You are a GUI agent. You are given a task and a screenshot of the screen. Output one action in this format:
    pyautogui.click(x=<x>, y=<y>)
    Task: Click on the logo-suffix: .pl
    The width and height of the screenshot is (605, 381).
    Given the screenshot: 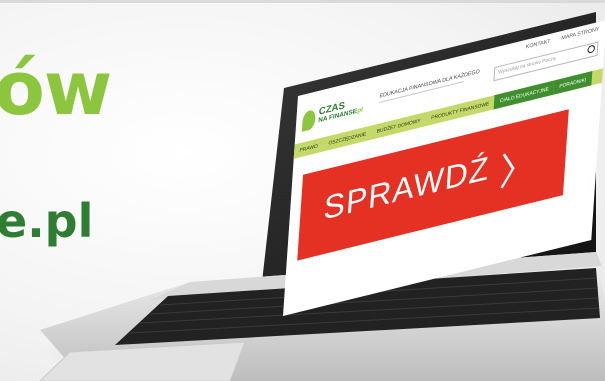 What is the action you would take?
    pyautogui.click(x=359, y=111)
    